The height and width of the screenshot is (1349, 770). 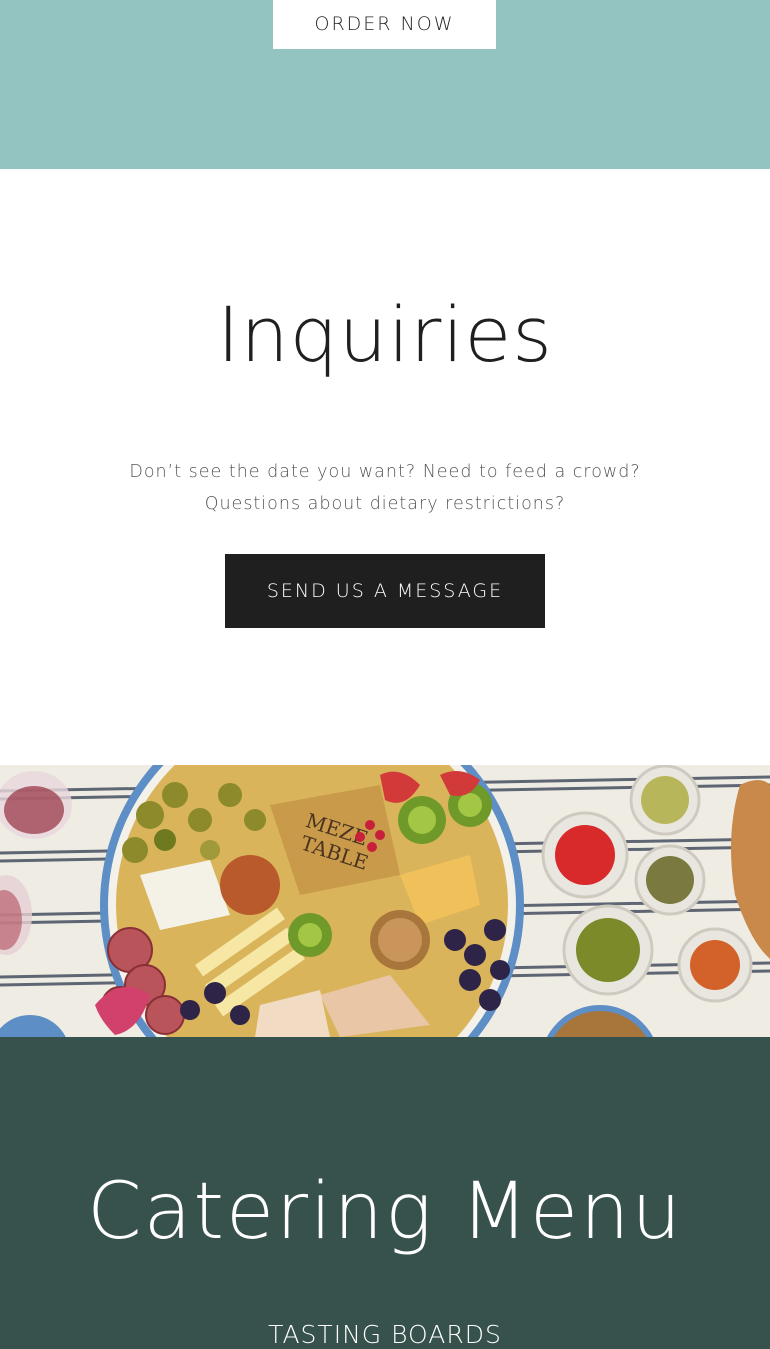 I want to click on catering-title: Catering Menu, so click(x=385, y=1212).